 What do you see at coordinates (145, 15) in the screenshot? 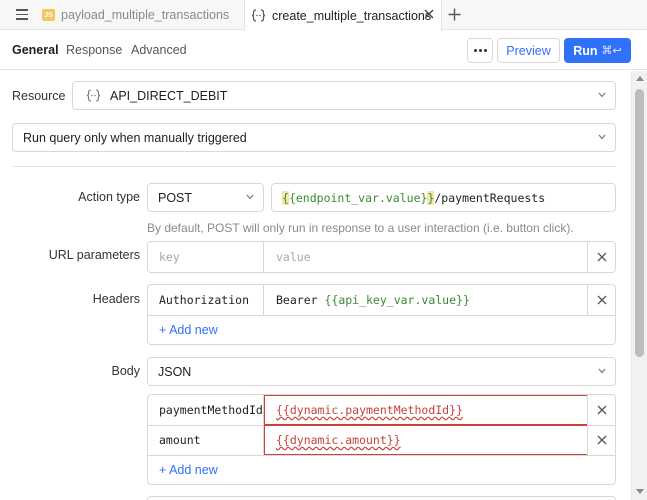
I see `tab-label: payload_multiple_transactions` at bounding box center [145, 15].